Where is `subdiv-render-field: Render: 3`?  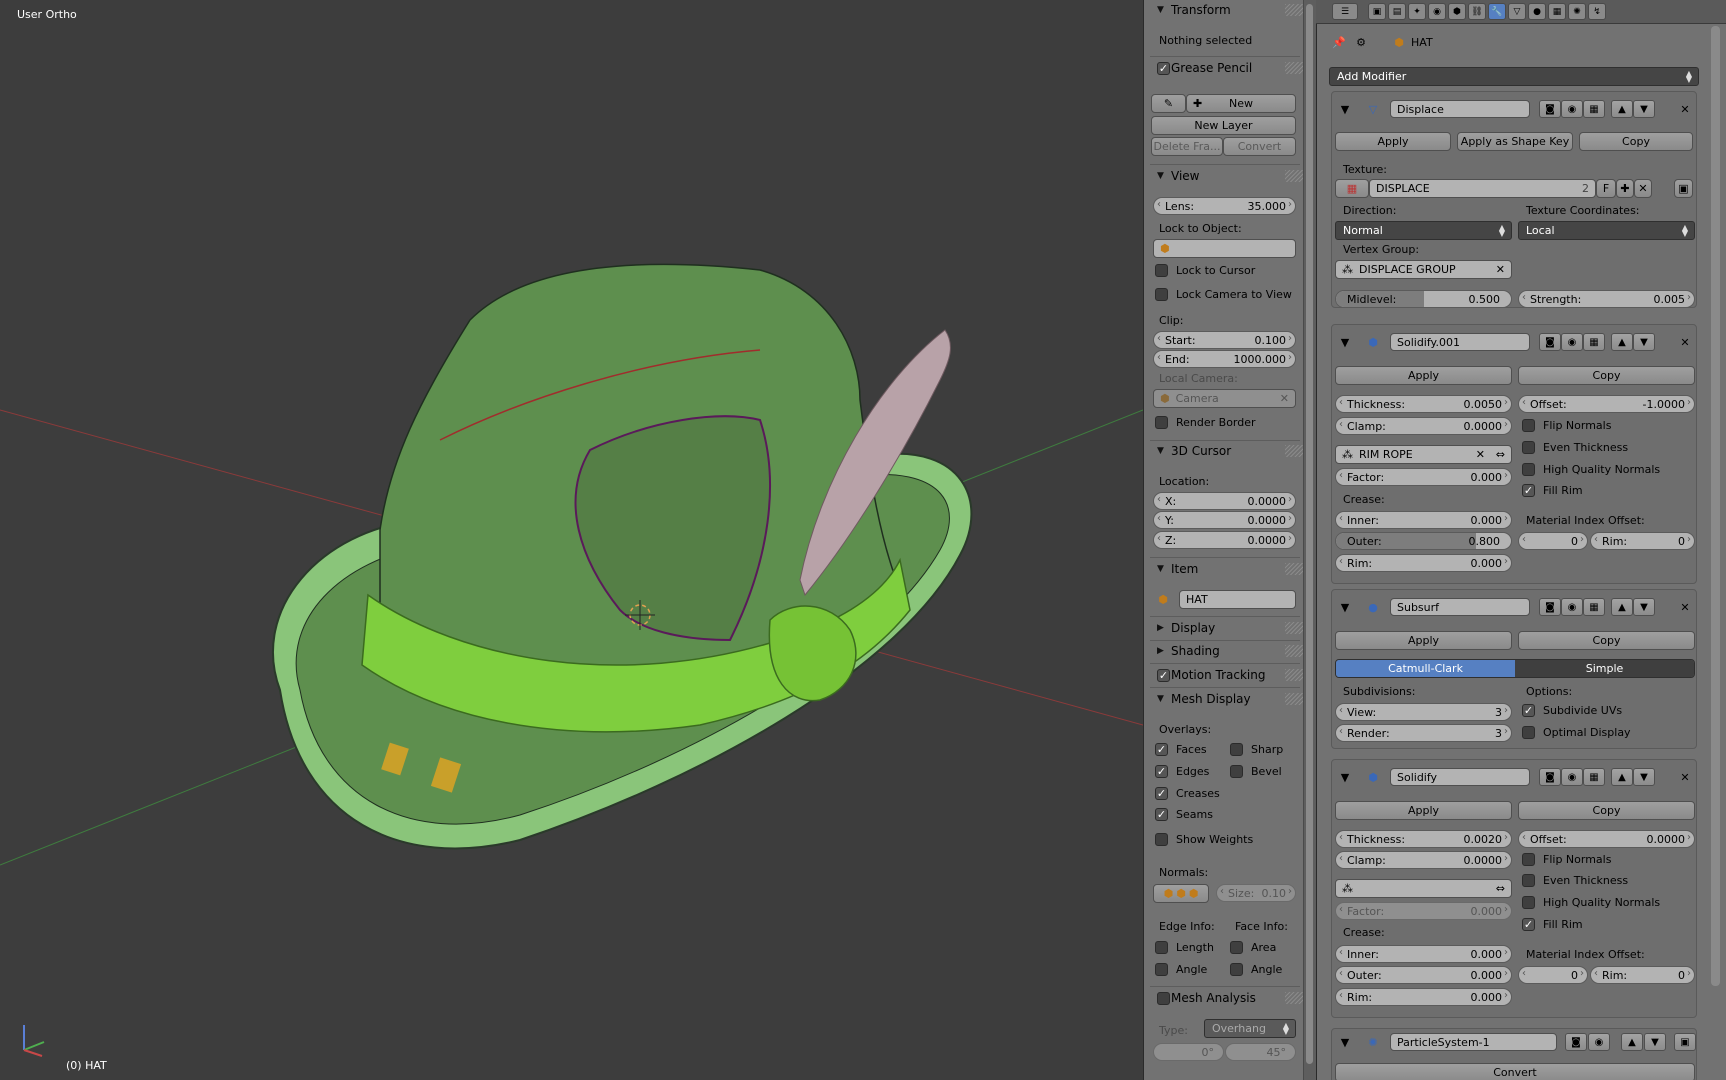
subdiv-render-field: Render: 3 is located at coordinates (1423, 733).